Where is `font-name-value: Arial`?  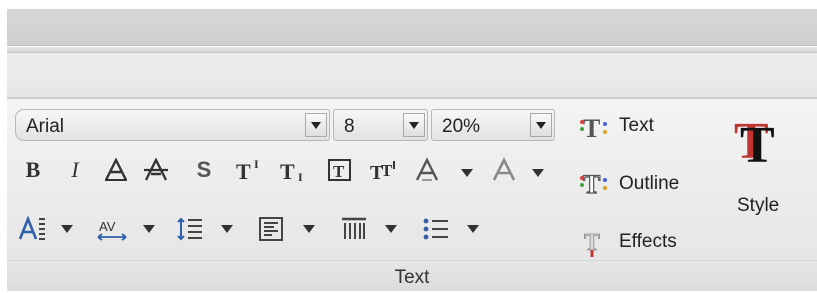 font-name-value: Arial is located at coordinates (45, 126).